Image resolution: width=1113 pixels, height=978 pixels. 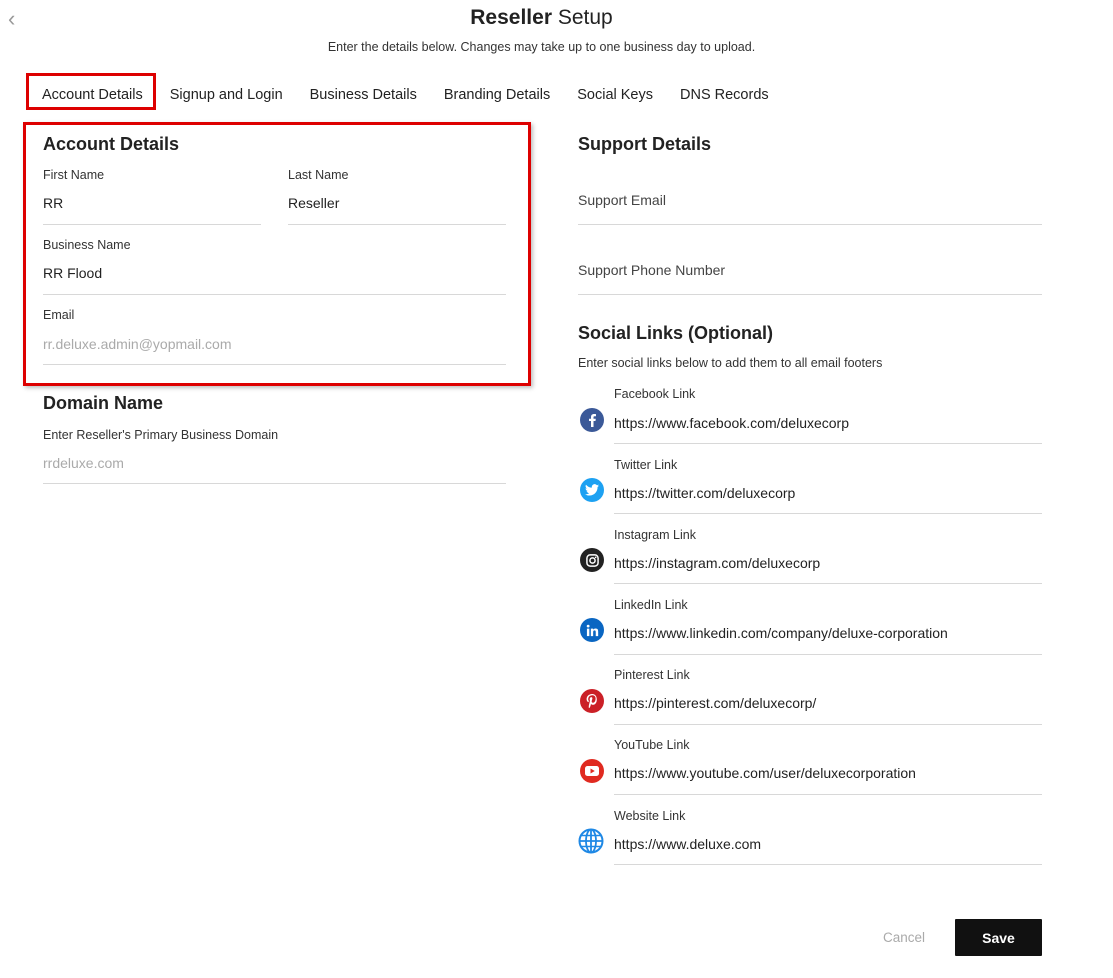 What do you see at coordinates (828, 724) in the screenshot?
I see `pinterest-link-underline` at bounding box center [828, 724].